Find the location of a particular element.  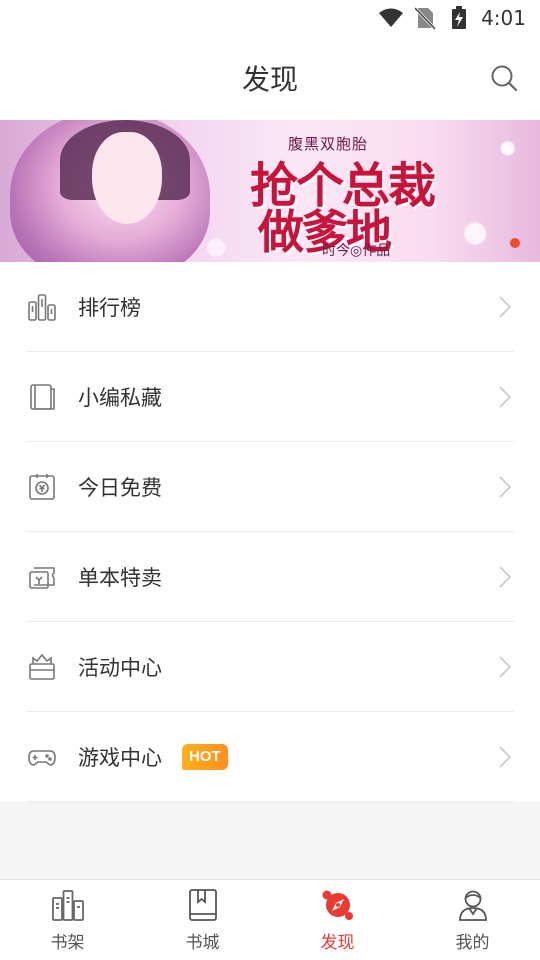

page-title: 发现 is located at coordinates (269, 79).